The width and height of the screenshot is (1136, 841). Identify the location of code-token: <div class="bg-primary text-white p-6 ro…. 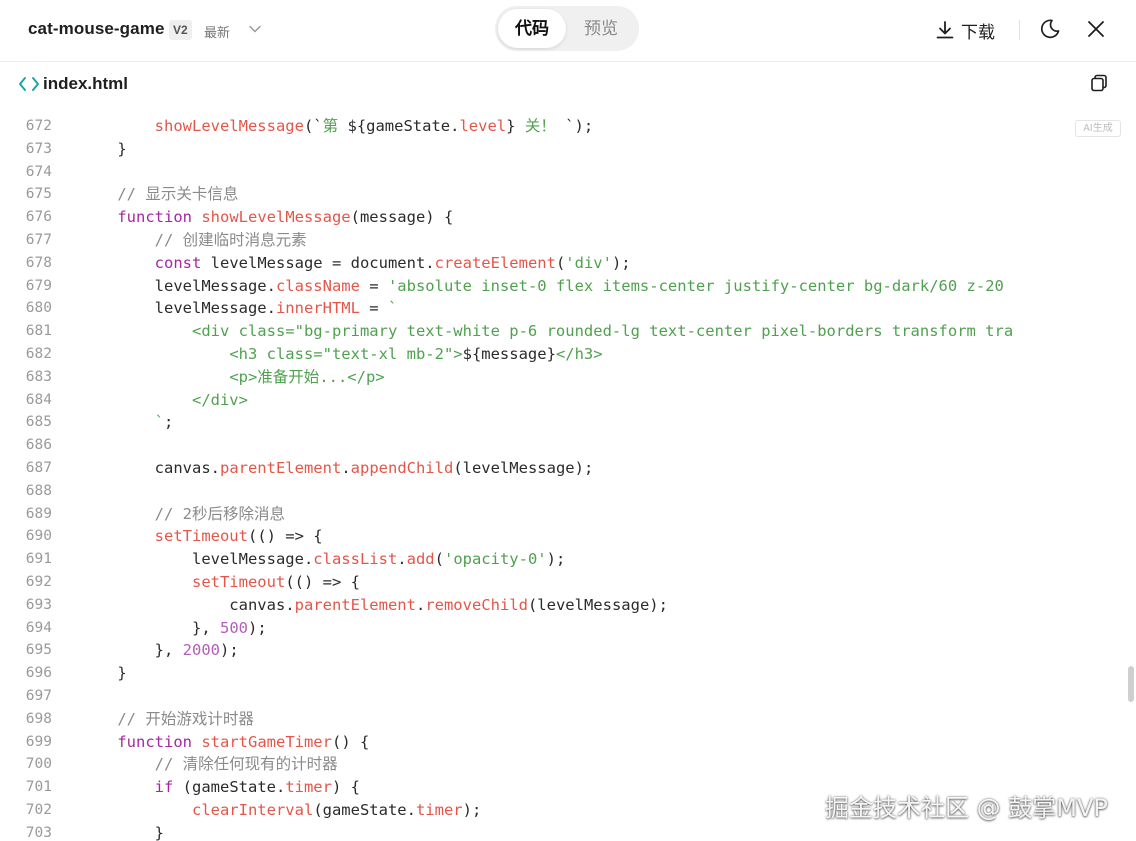
(602, 331).